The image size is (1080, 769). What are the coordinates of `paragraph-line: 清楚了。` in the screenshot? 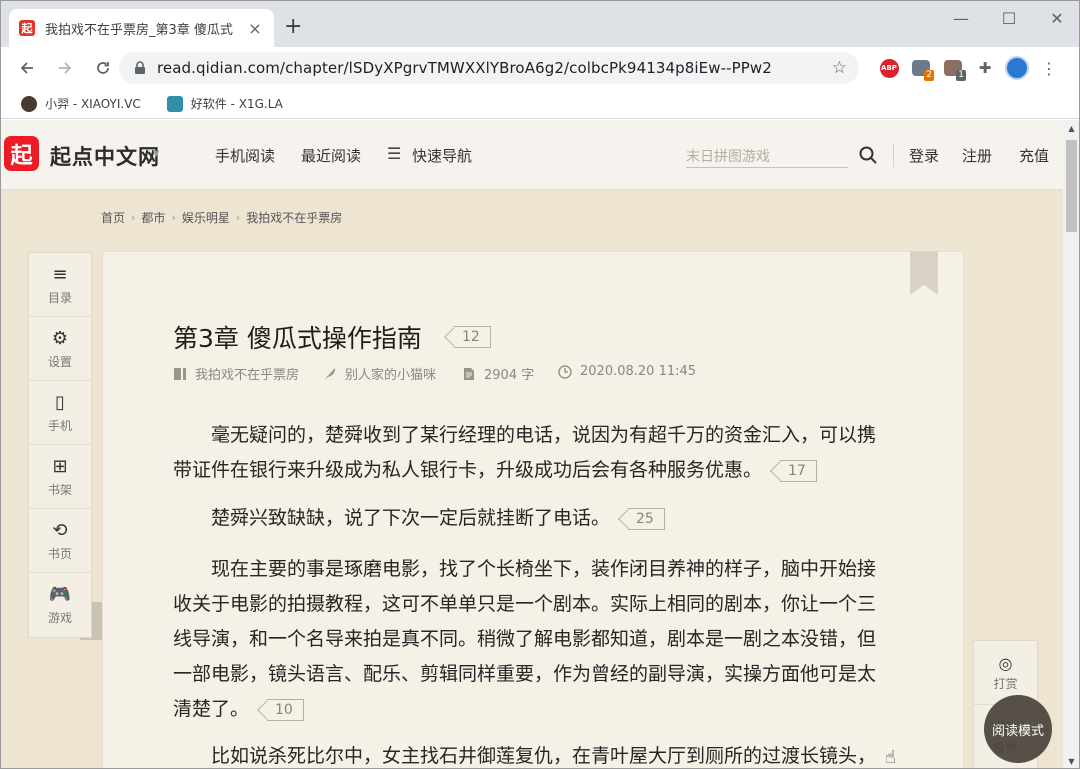 It's located at (211, 709).